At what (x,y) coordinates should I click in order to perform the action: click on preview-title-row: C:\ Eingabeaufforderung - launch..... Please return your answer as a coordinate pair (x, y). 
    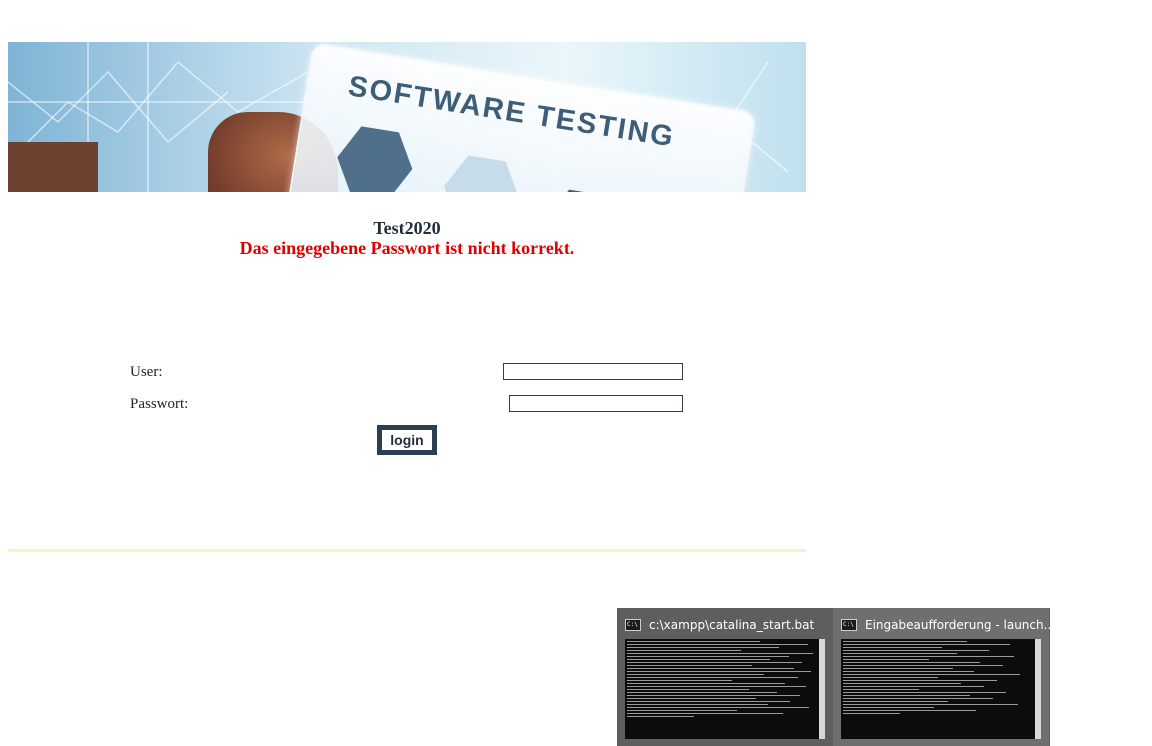
    Looking at the image, I should click on (950, 625).